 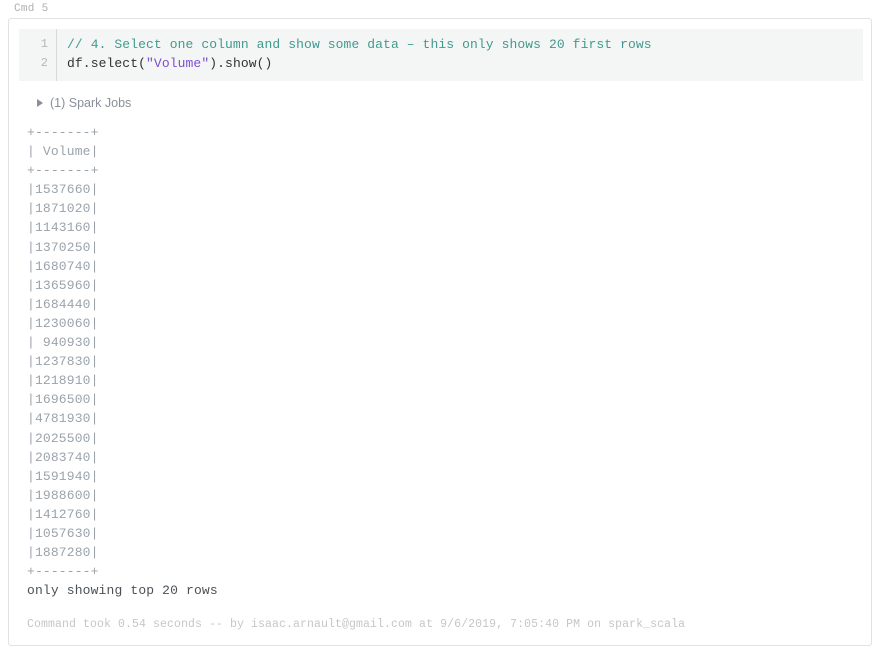 I want to click on spark-jobs-label: (1) Spark Jobs, so click(x=91, y=103).